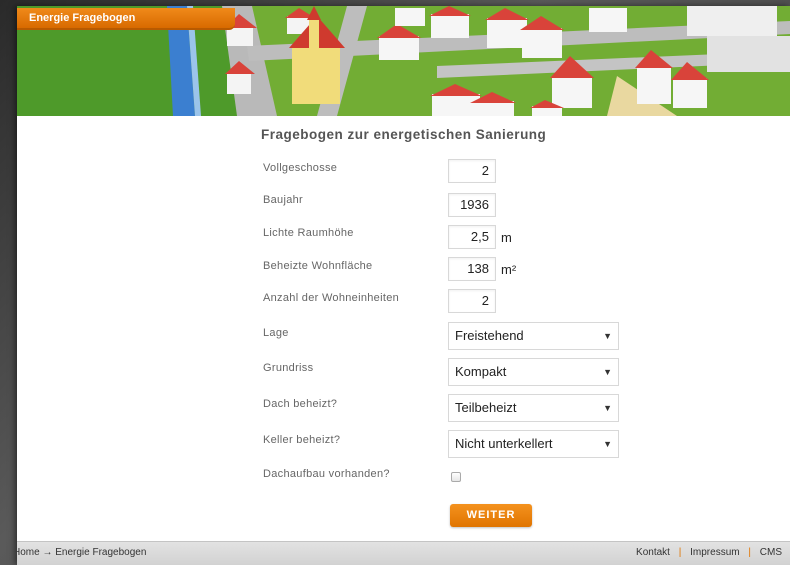 The height and width of the screenshot is (565, 790). Describe the element at coordinates (509, 269) in the screenshot. I see `wohnflaeche-unit: m²` at that location.